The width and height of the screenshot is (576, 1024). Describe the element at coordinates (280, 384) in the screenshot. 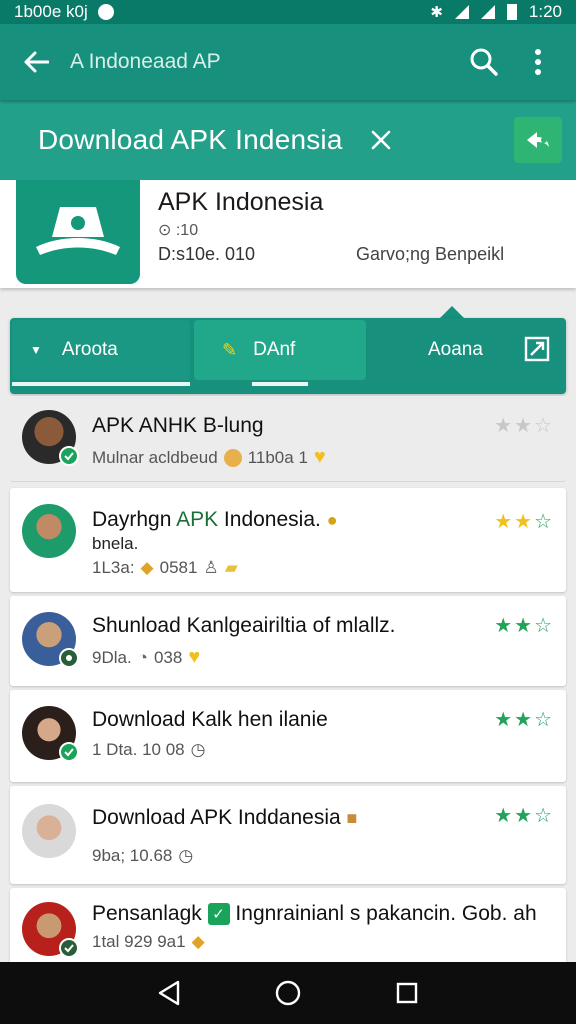

I see `tab-indicator-active` at that location.